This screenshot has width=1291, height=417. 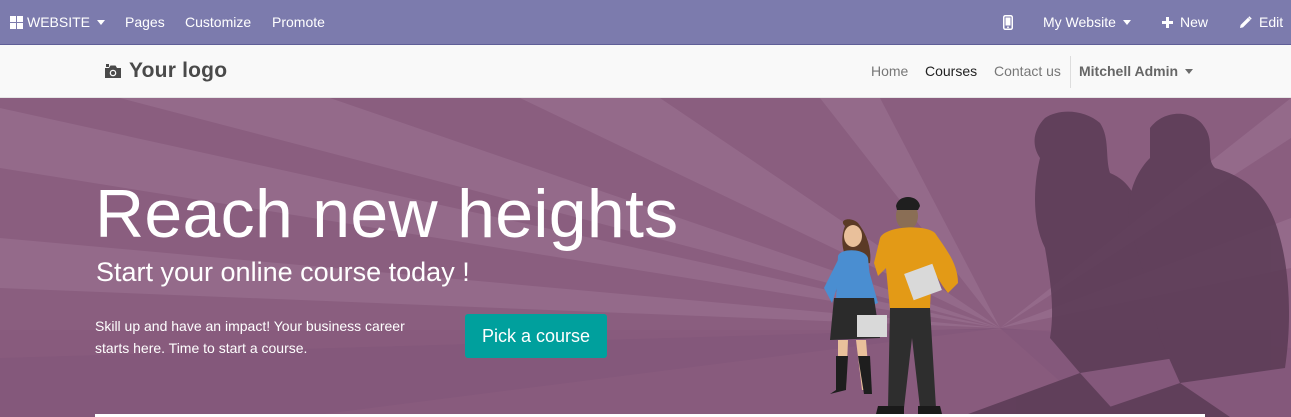 I want to click on nav-courses-label: Courses, so click(x=951, y=71).